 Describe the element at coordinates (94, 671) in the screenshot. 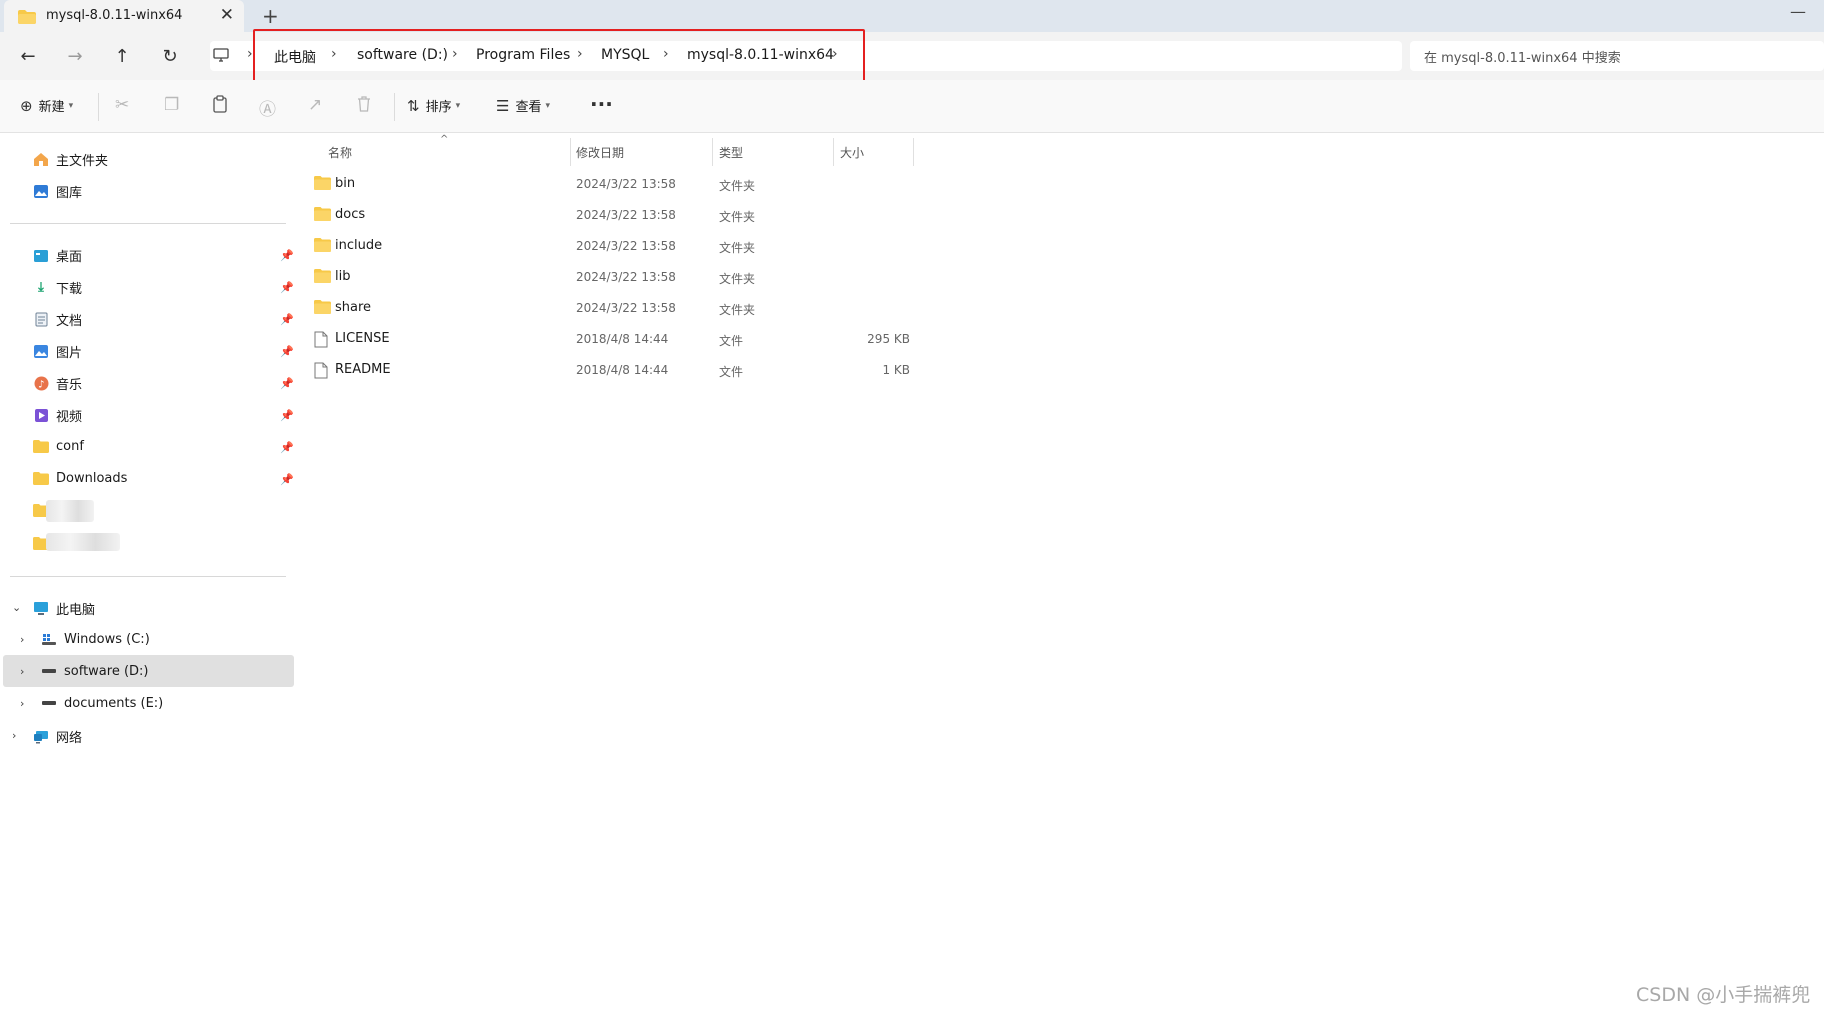

I see `sidebar-item-drive-d: software (D:)` at that location.